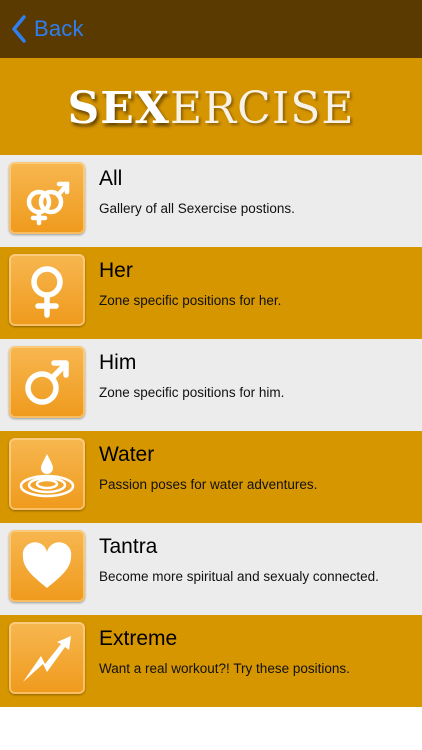  Describe the element at coordinates (138, 638) in the screenshot. I see `category-title: Extreme` at that location.